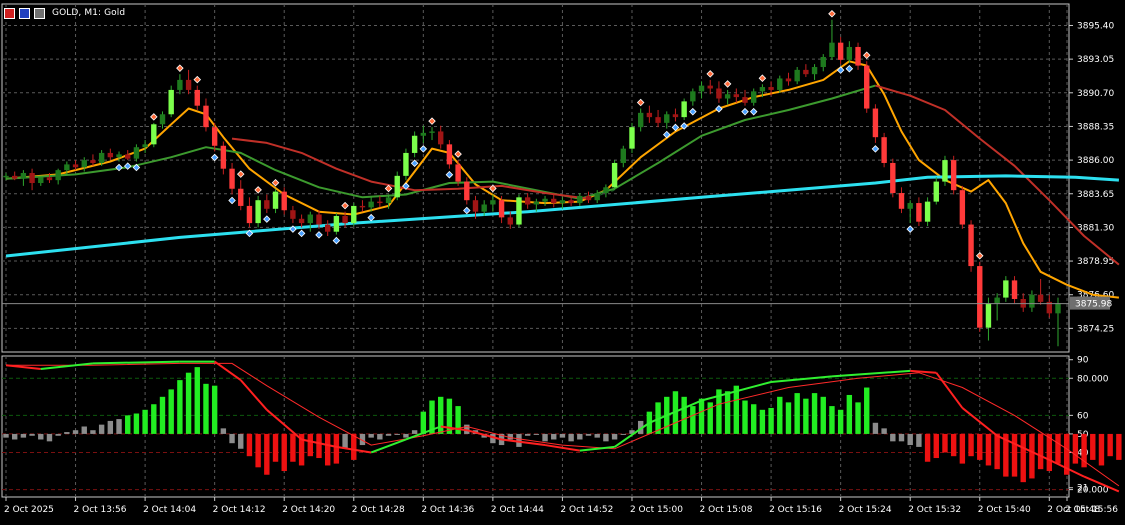  Describe the element at coordinates (9, 13) in the screenshot. I see `chart-menu-icon` at that location.